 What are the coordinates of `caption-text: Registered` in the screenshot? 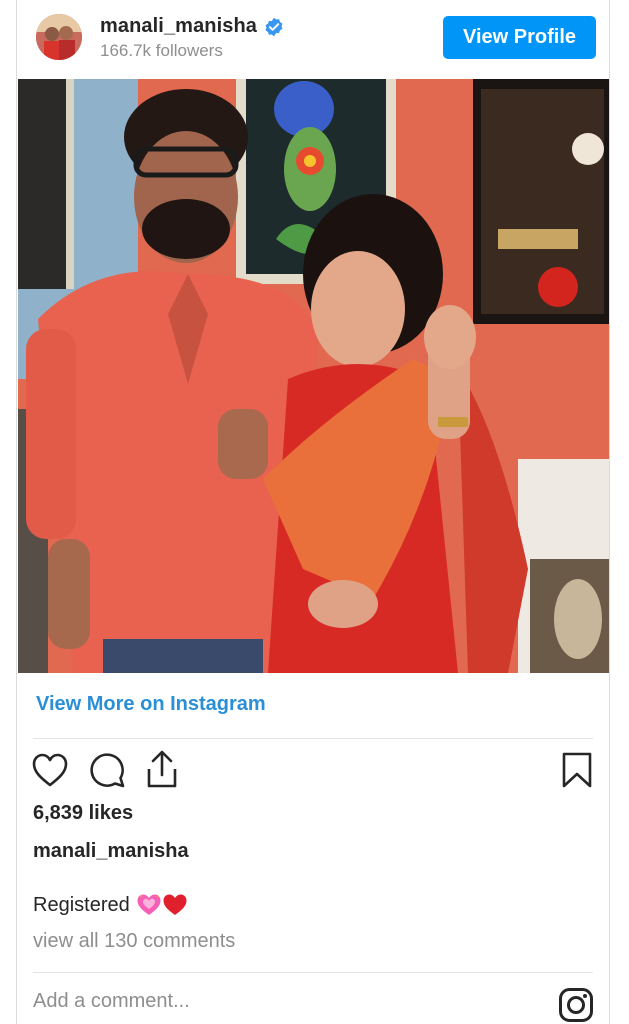 It's located at (81, 904).